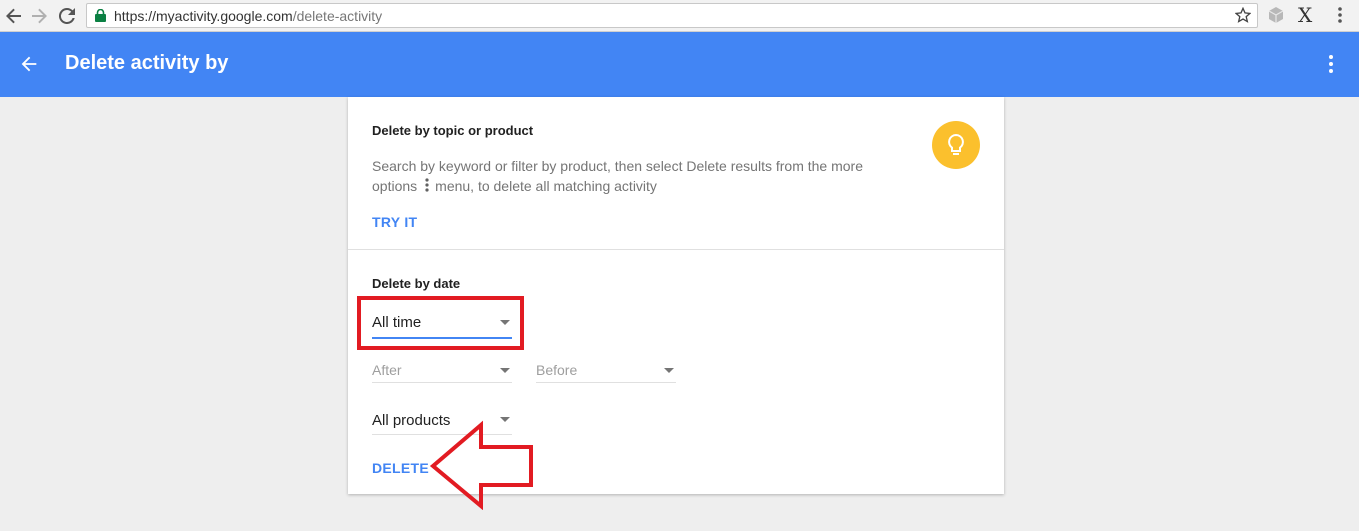  I want to click on page-title: Delete activity by, so click(147, 63).